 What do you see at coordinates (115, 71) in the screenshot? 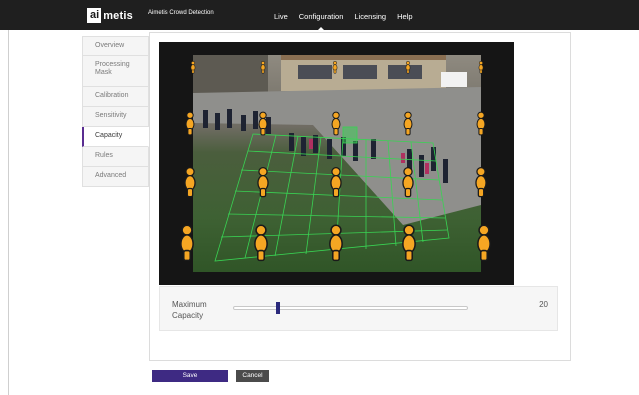
I see `tab-processing-mask: Processing Mask` at bounding box center [115, 71].